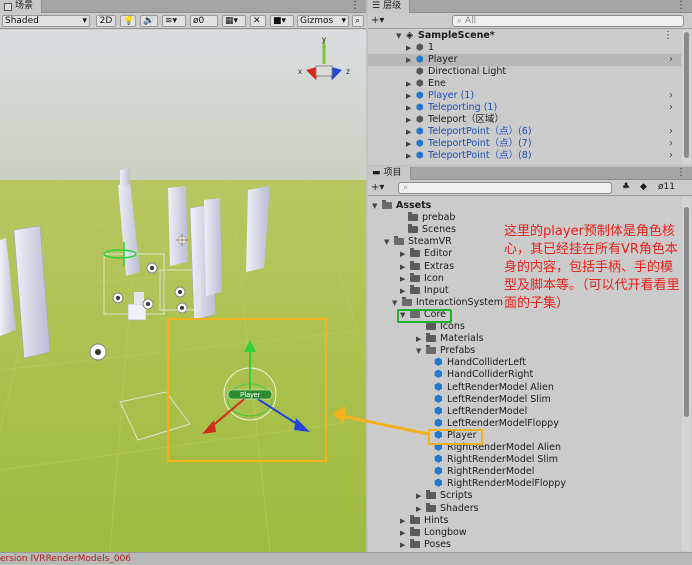 This screenshot has width=692, height=565. I want to click on hierarchy-row: ▶ ⬢ Teleporting (1) ›, so click(524, 108).